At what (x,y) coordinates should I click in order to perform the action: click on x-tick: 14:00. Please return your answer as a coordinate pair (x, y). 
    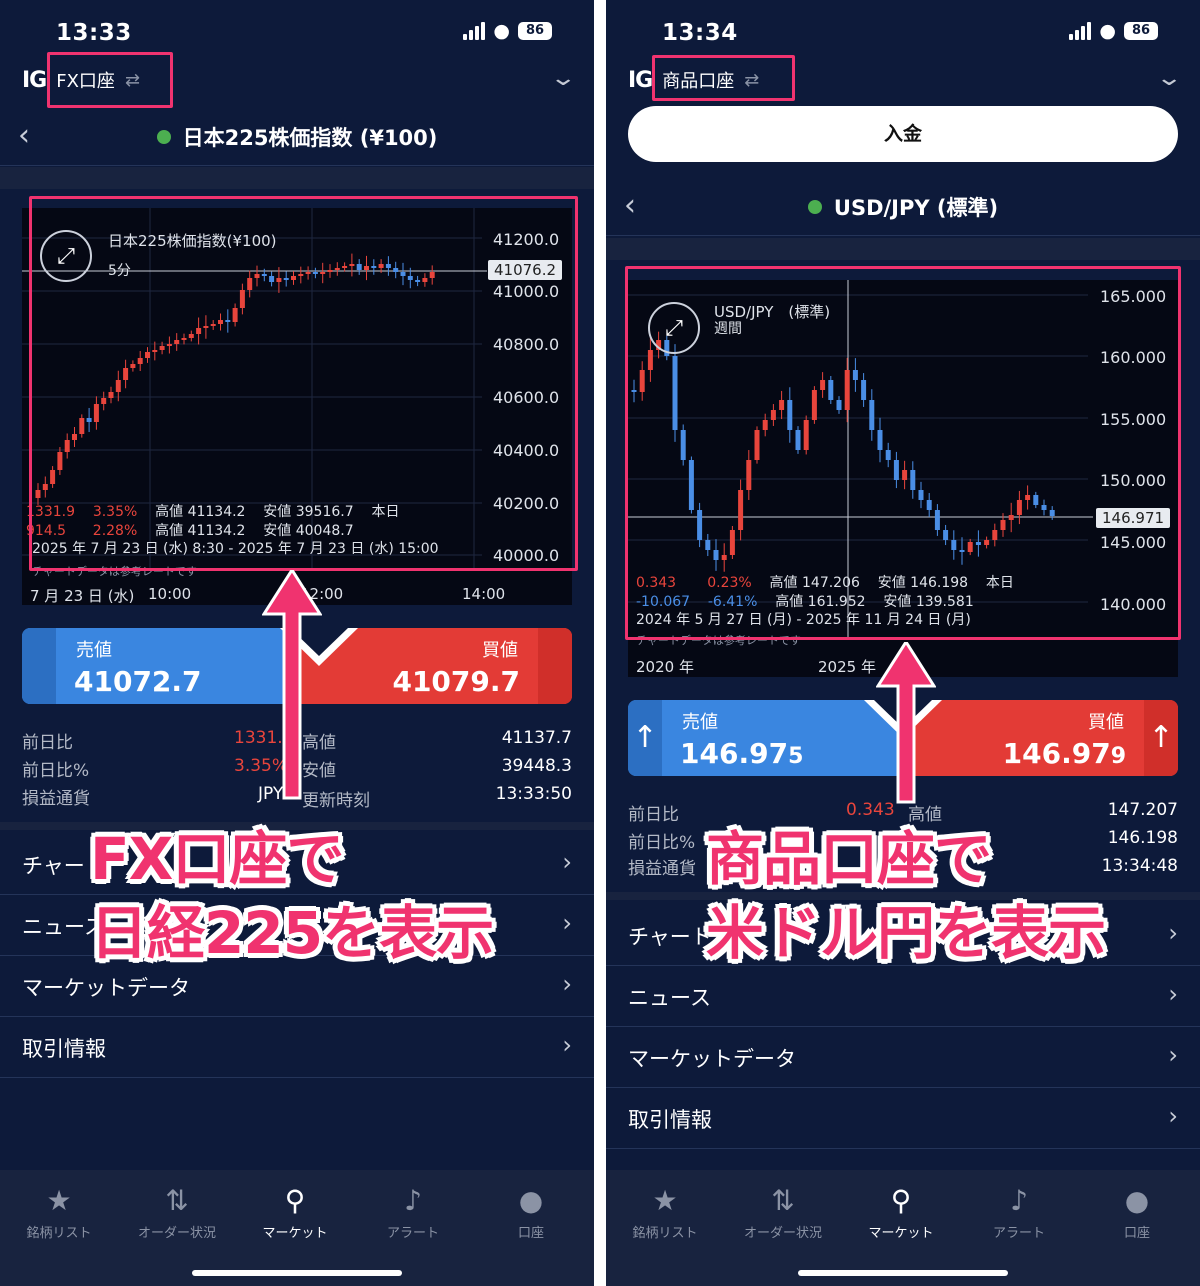
    Looking at the image, I should click on (484, 594).